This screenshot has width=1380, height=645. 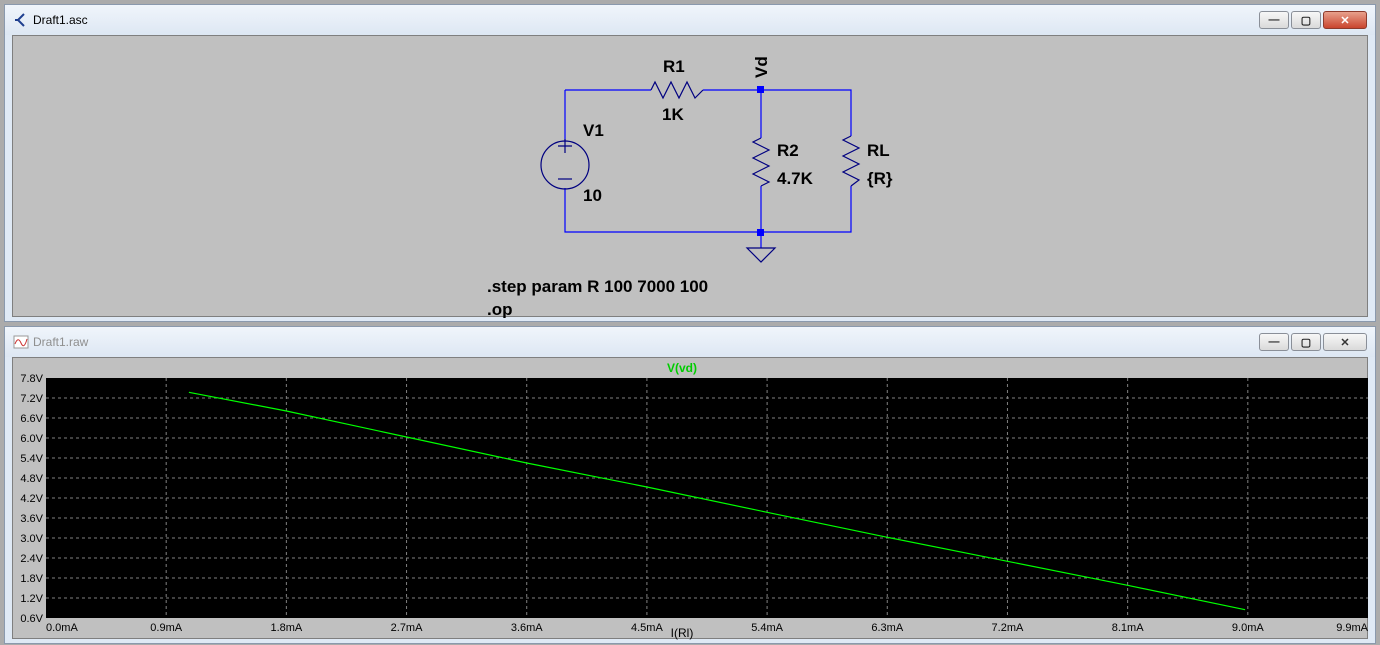 What do you see at coordinates (62, 628) in the screenshot?
I see `x-tick-label: 0.0mA` at bounding box center [62, 628].